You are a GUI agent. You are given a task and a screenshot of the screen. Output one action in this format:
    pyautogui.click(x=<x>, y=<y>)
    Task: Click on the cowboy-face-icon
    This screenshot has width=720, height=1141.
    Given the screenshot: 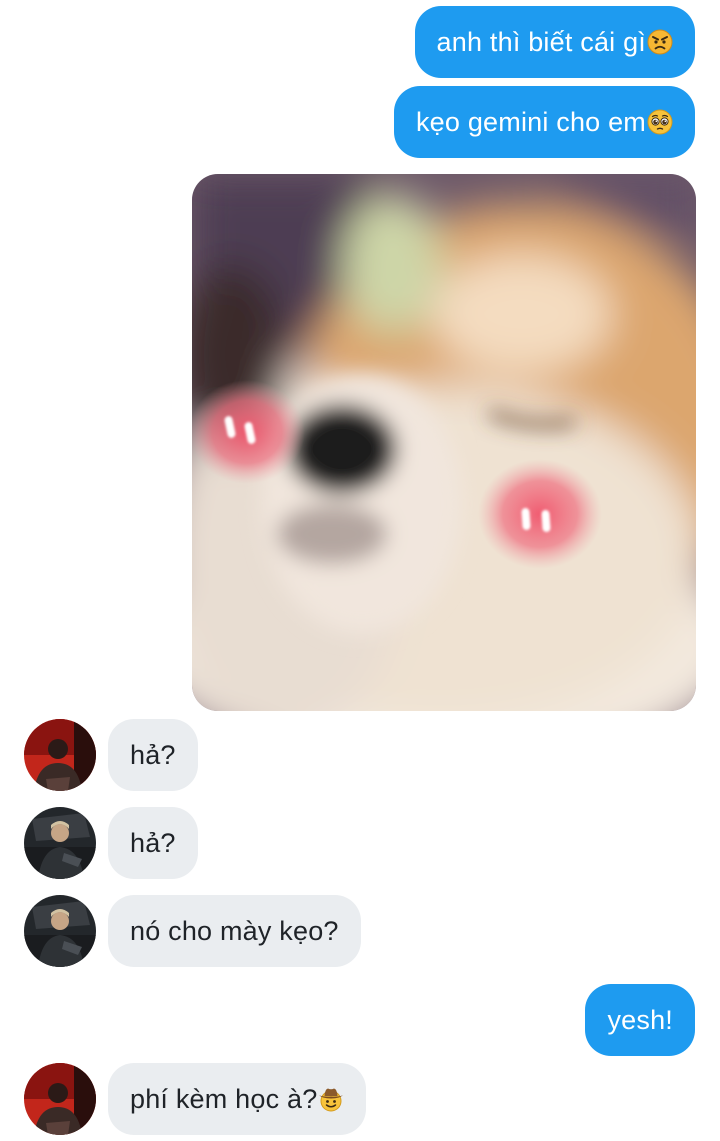 What is the action you would take?
    pyautogui.click(x=331, y=1100)
    